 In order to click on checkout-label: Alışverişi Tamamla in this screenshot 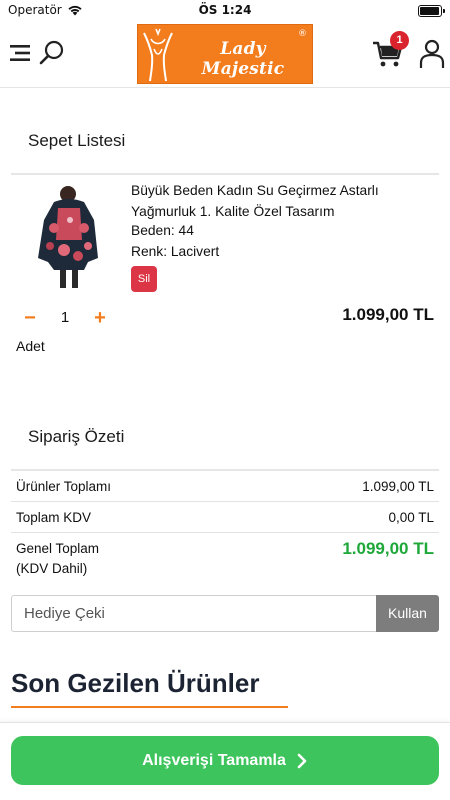, I will do `click(214, 760)`.